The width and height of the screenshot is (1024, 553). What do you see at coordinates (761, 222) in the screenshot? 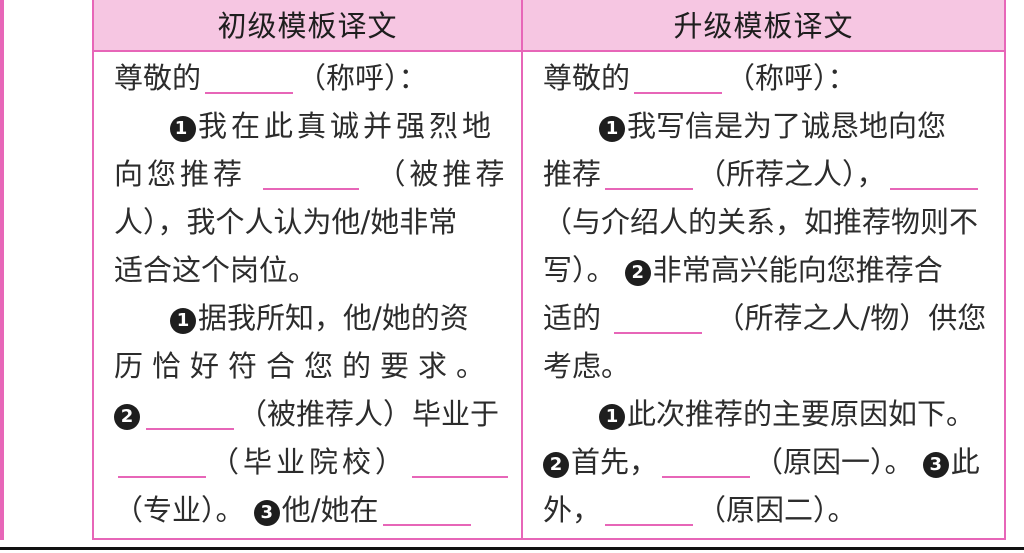
I see `text: （与介绍人的关系，如推荐物则不` at bounding box center [761, 222].